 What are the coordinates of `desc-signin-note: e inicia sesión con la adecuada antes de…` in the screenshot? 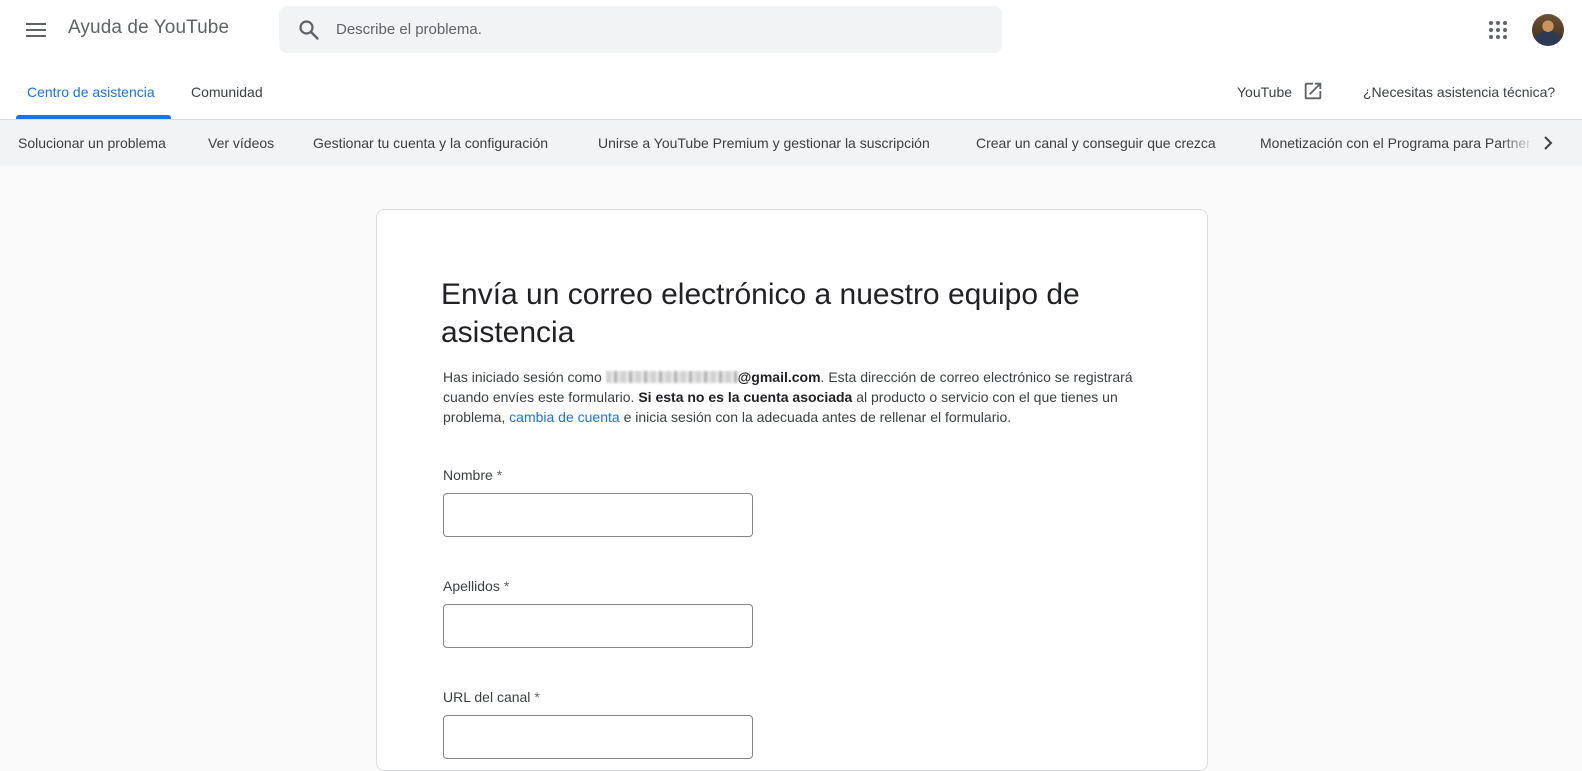 It's located at (815, 417).